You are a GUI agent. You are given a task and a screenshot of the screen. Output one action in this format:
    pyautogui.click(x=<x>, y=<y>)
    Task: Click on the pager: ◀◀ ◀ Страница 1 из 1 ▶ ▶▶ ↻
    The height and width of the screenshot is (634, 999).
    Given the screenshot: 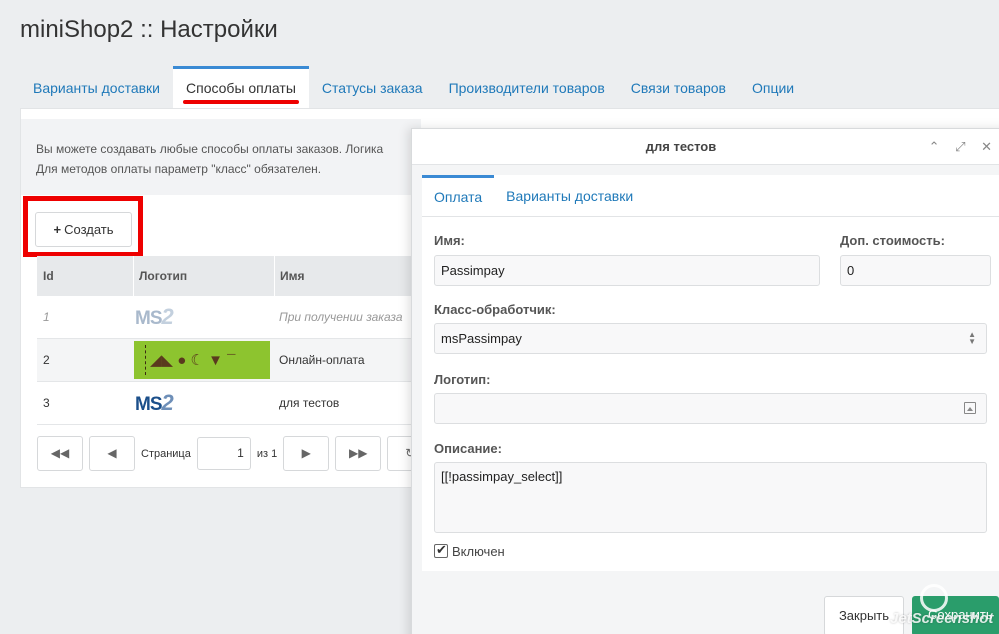 What is the action you would take?
    pyautogui.click(x=238, y=453)
    